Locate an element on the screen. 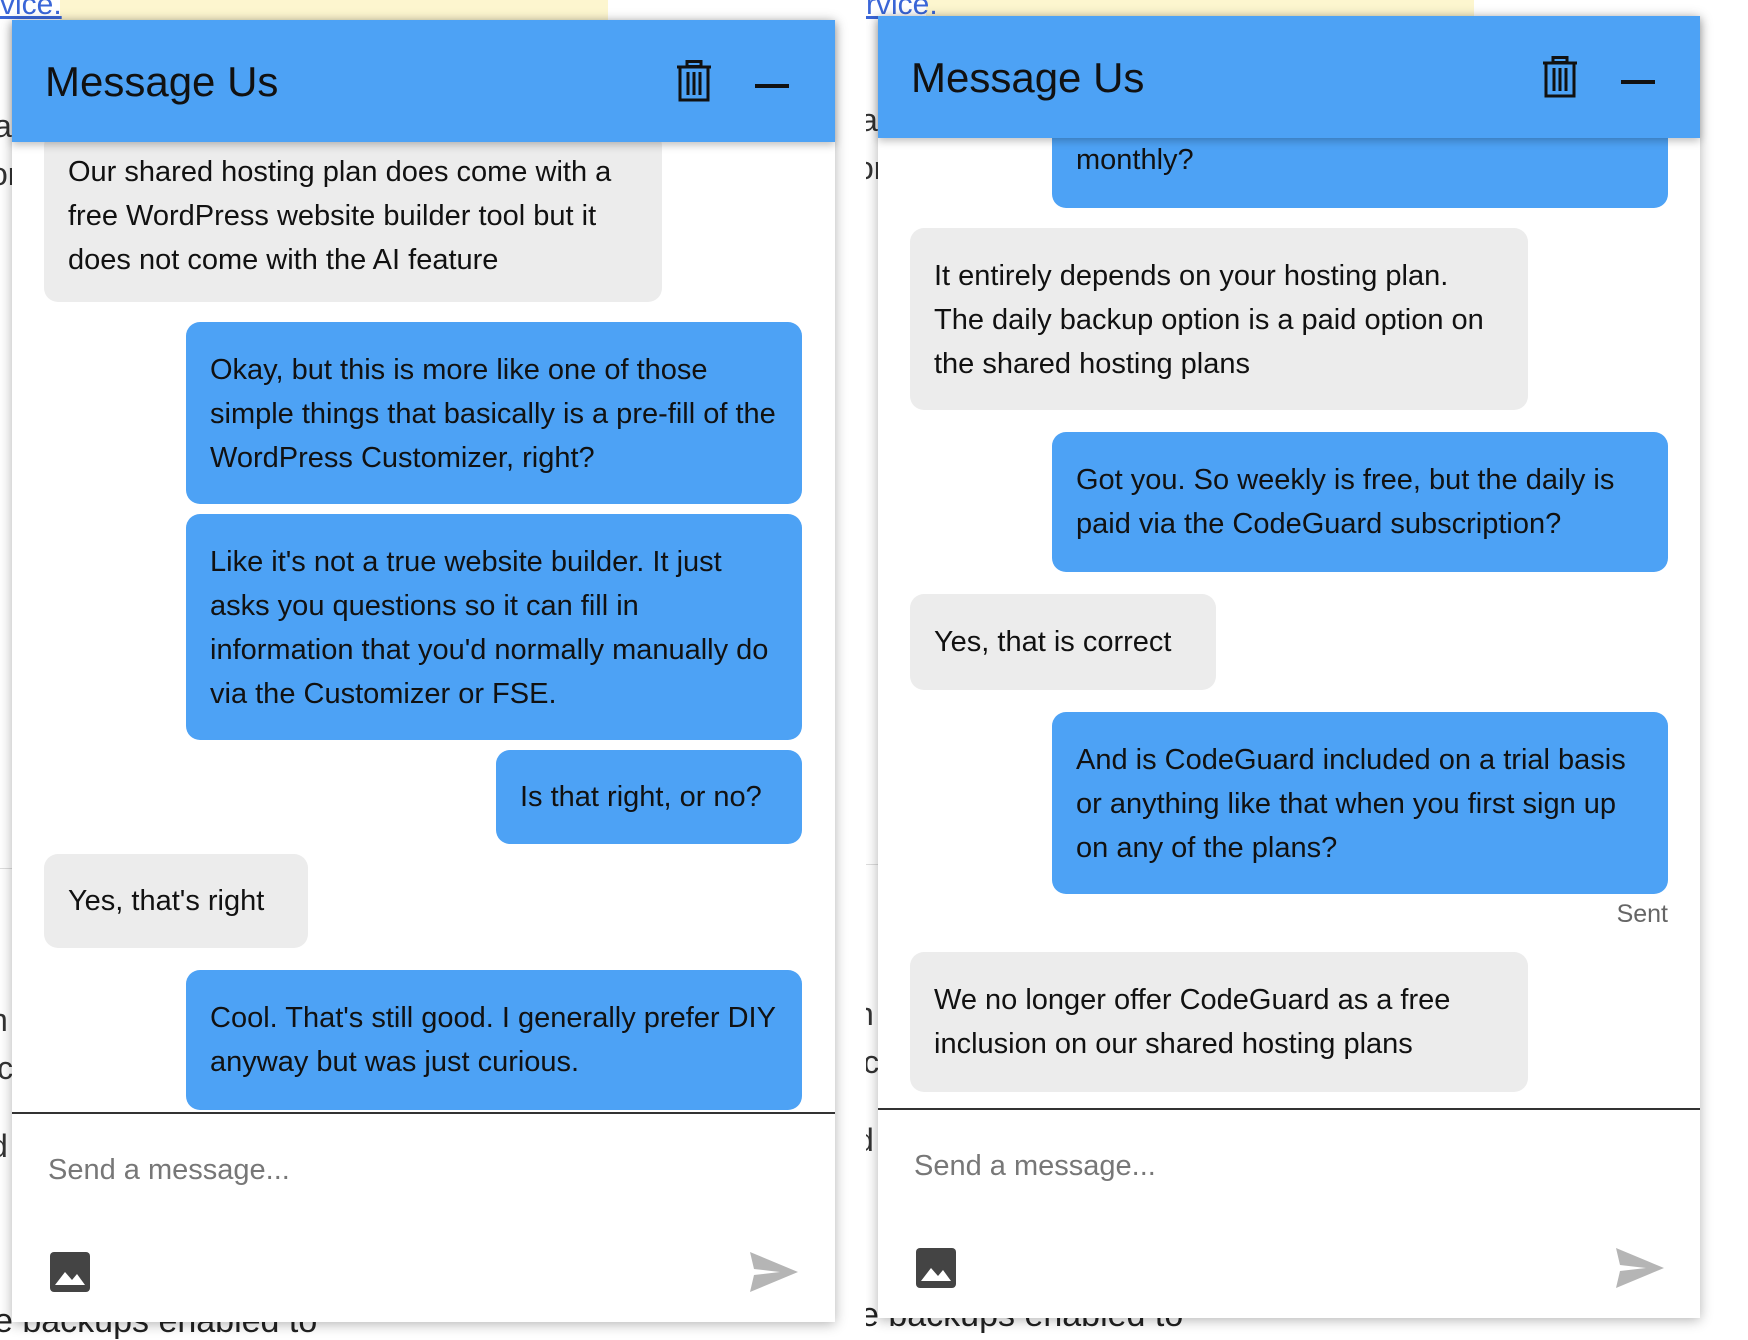  message-sent-status: Sent is located at coordinates (1642, 914).